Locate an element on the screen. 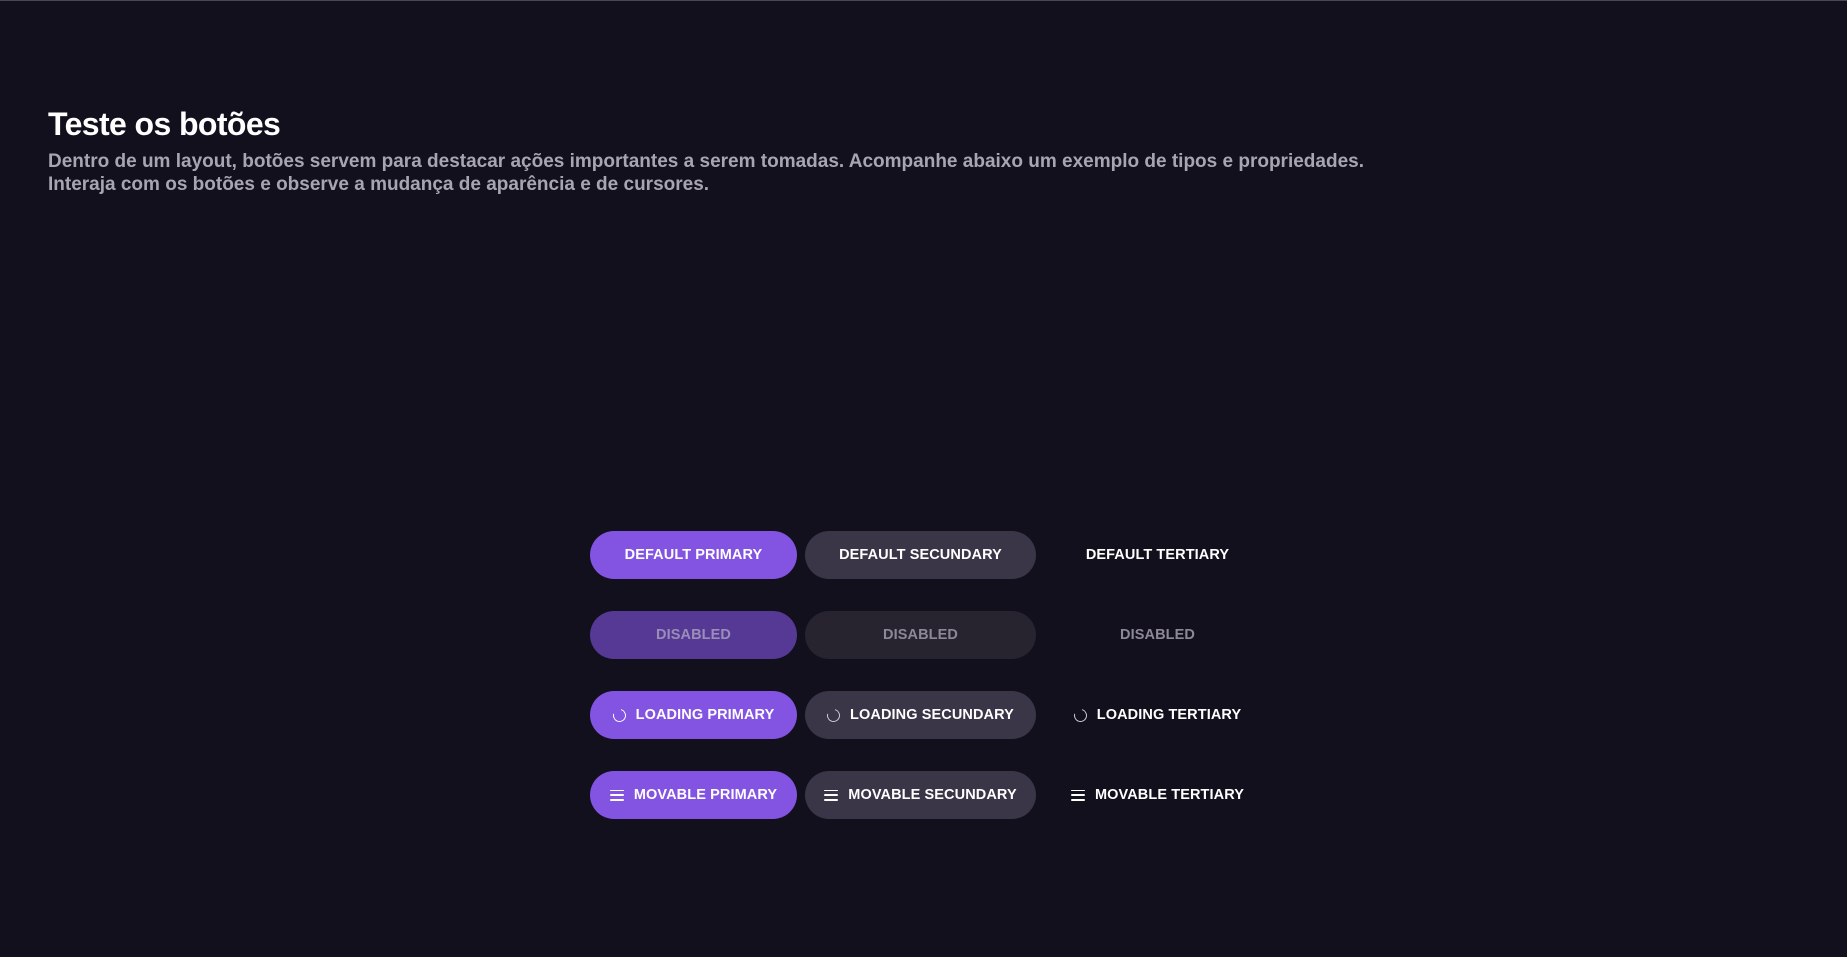 The height and width of the screenshot is (957, 1847). button-label: MOVABLE SECUNDARY is located at coordinates (932, 795).